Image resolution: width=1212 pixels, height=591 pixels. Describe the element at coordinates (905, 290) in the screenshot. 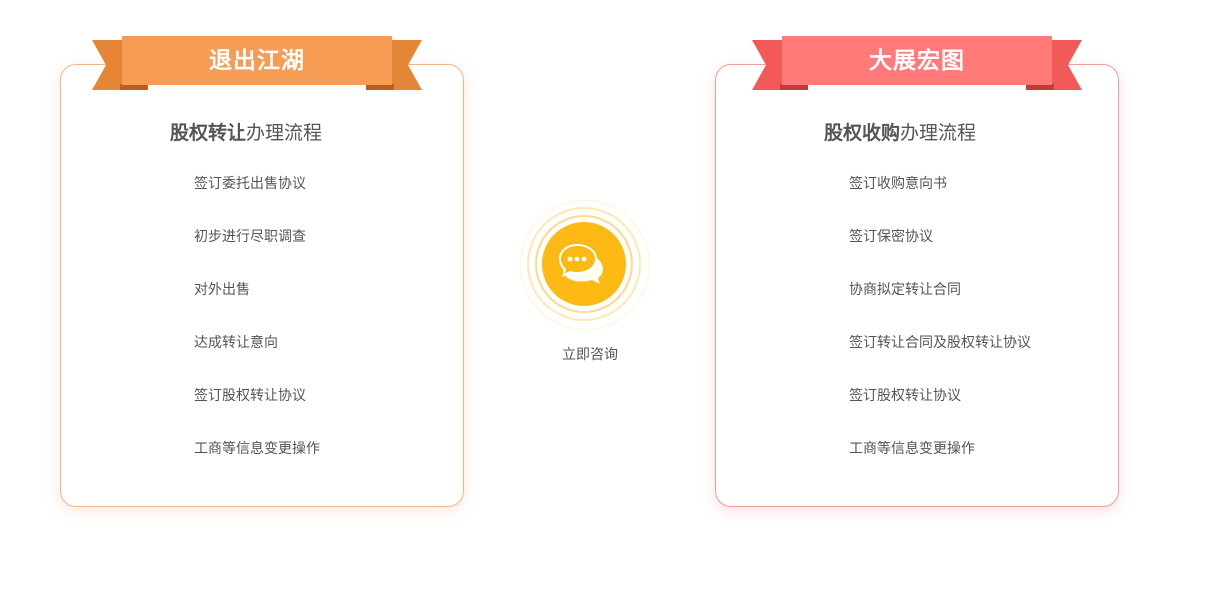

I see `list-item: 协商拟定转让合同` at that location.